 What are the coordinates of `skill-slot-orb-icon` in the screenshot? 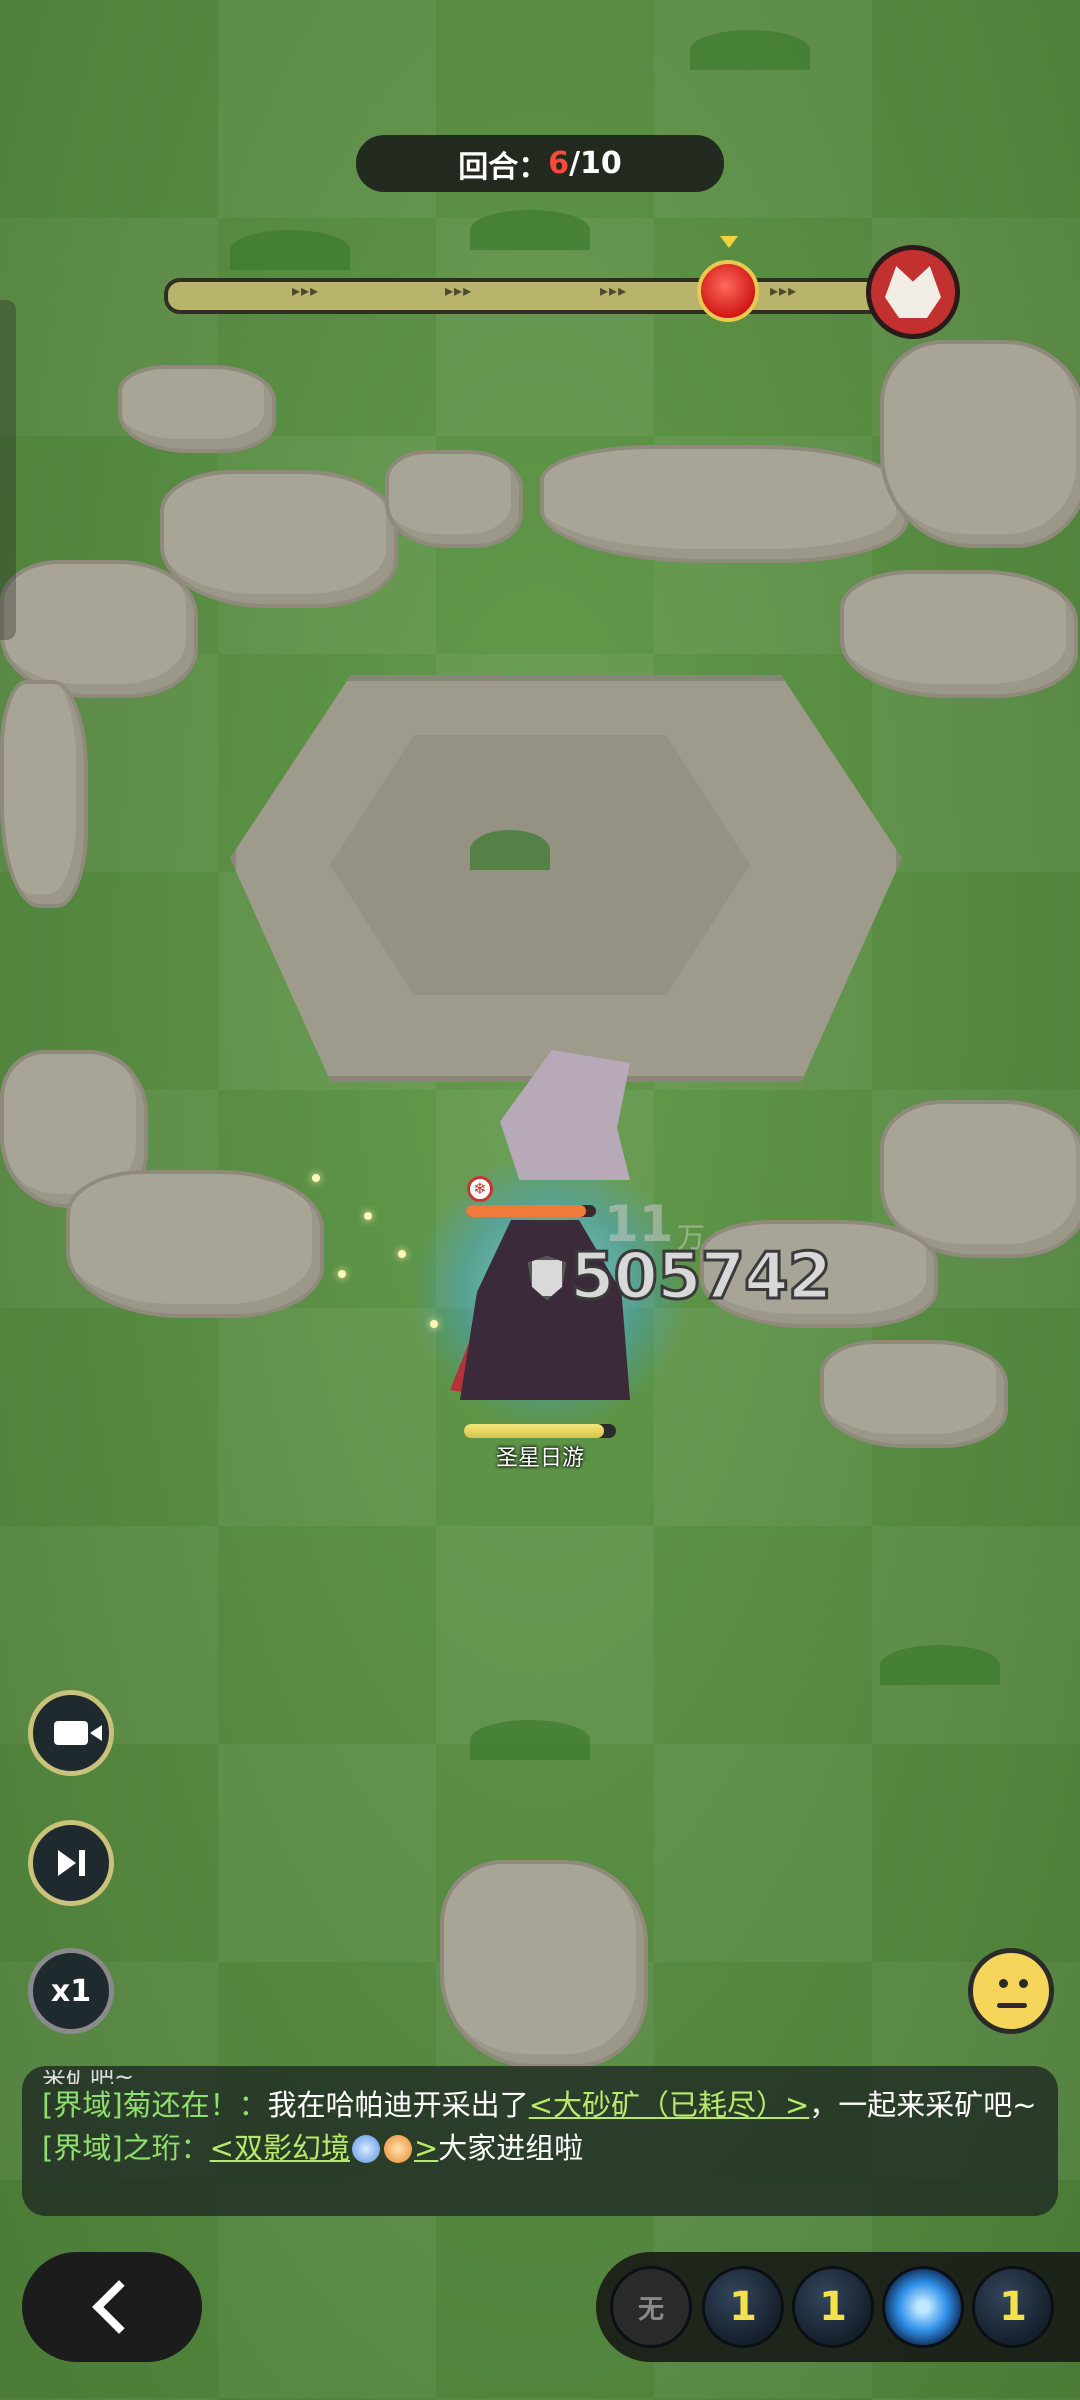 It's located at (923, 2307).